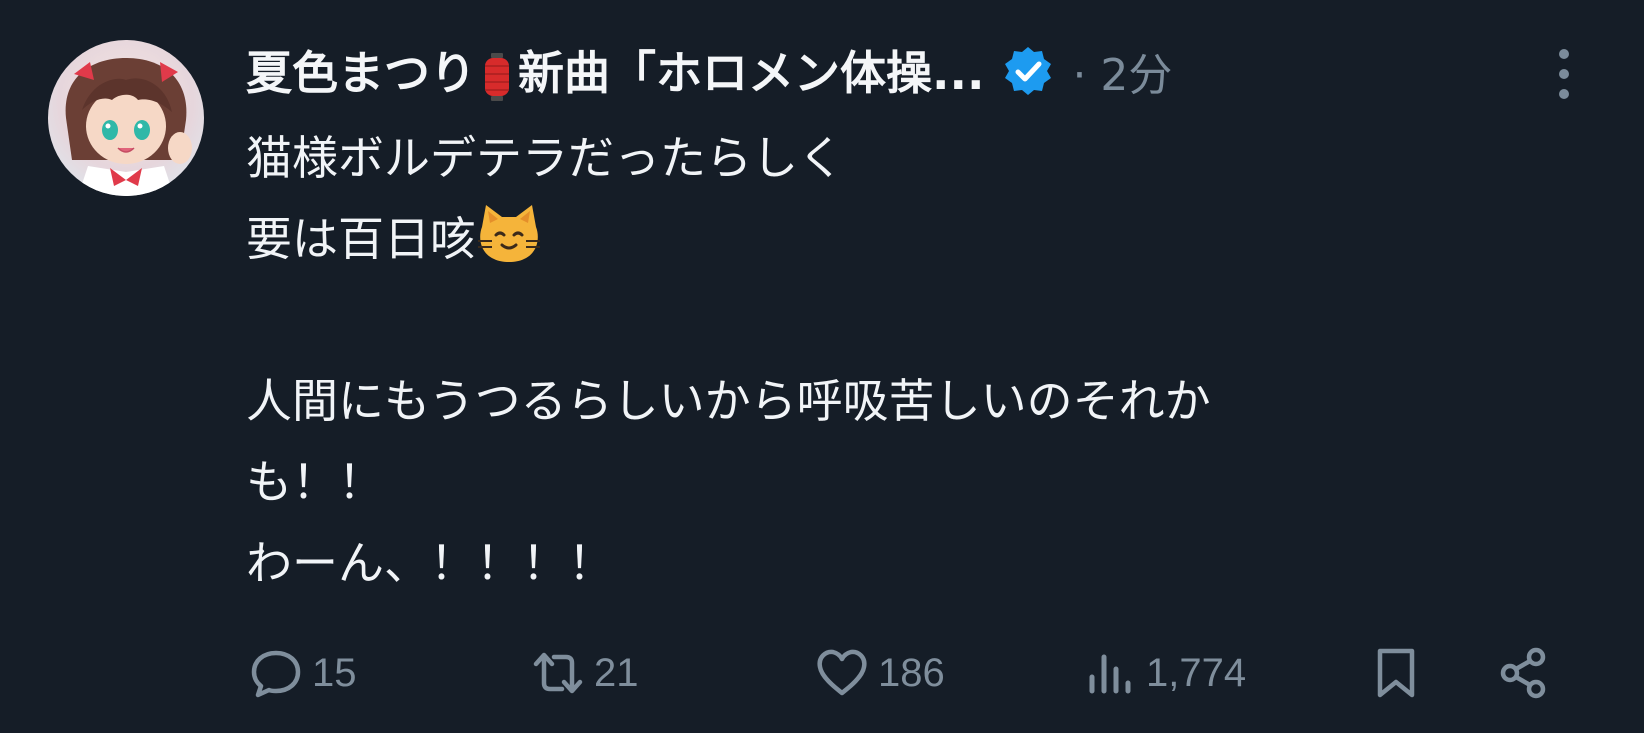 The image size is (1644, 733). I want to click on repost-icon, so click(558, 673).